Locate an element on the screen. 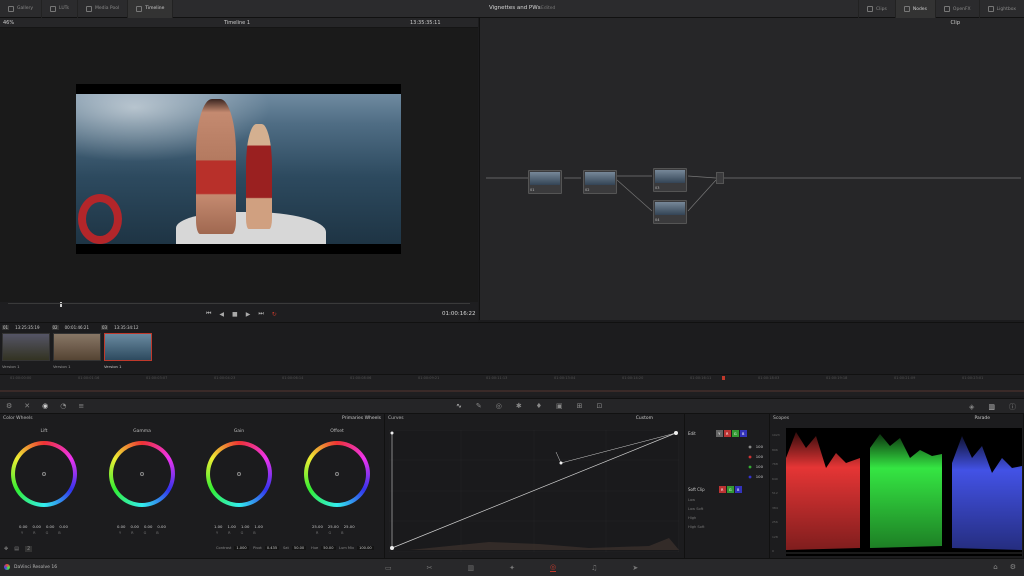 The width and height of the screenshot is (1024, 576). timeline-icon is located at coordinates (139, 8).